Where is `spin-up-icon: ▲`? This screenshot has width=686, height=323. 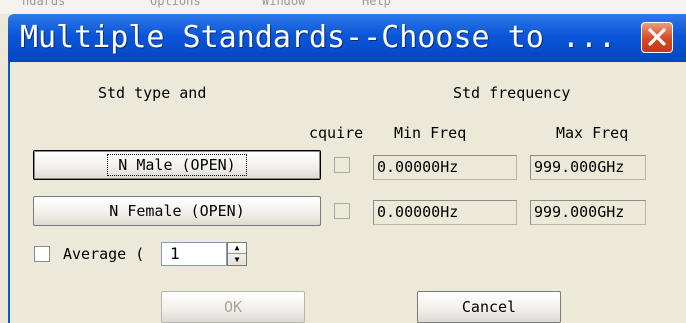 spin-up-icon: ▲ is located at coordinates (237, 248).